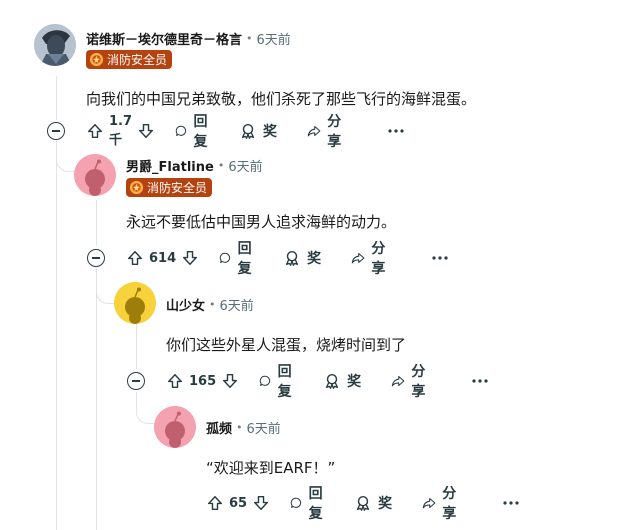 Image resolution: width=621 pixels, height=530 pixels. Describe the element at coordinates (185, 304) in the screenshot. I see `comment-author: 山少女` at that location.